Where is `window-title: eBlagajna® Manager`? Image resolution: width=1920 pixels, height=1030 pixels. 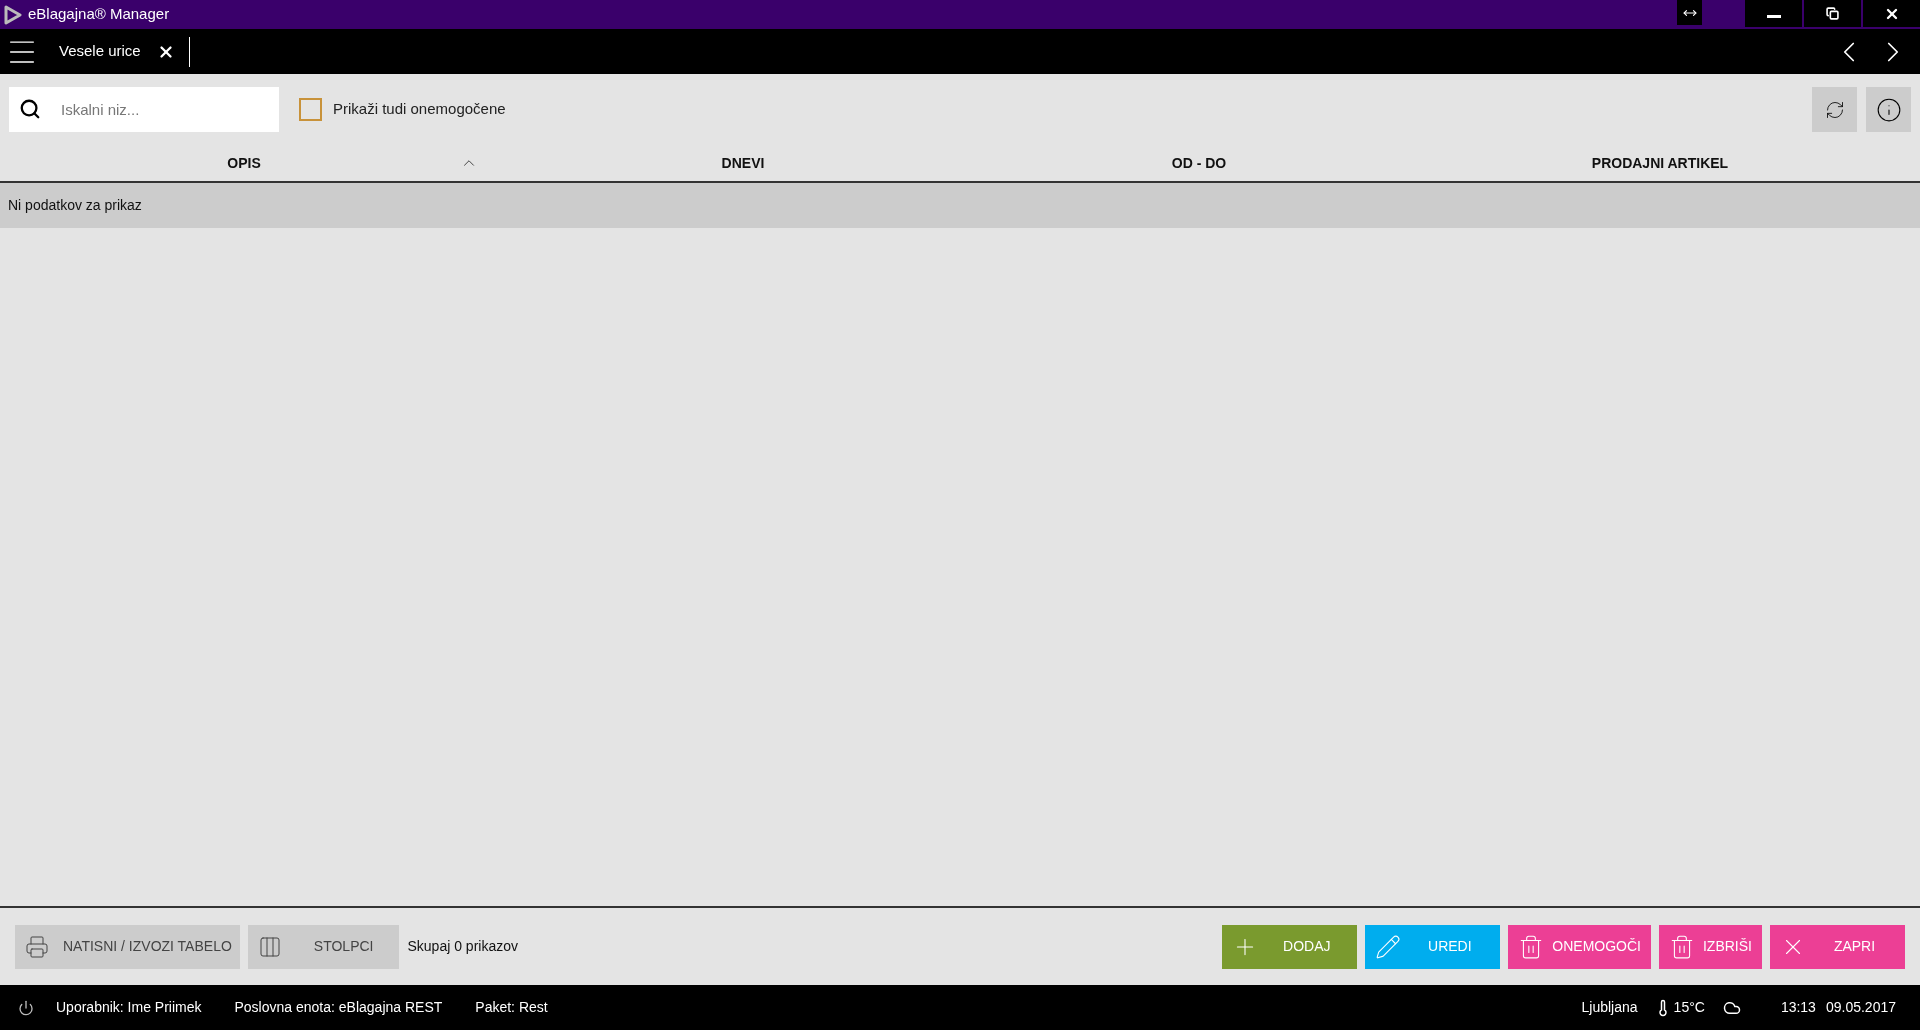
window-title: eBlagajna® Manager is located at coordinates (99, 14).